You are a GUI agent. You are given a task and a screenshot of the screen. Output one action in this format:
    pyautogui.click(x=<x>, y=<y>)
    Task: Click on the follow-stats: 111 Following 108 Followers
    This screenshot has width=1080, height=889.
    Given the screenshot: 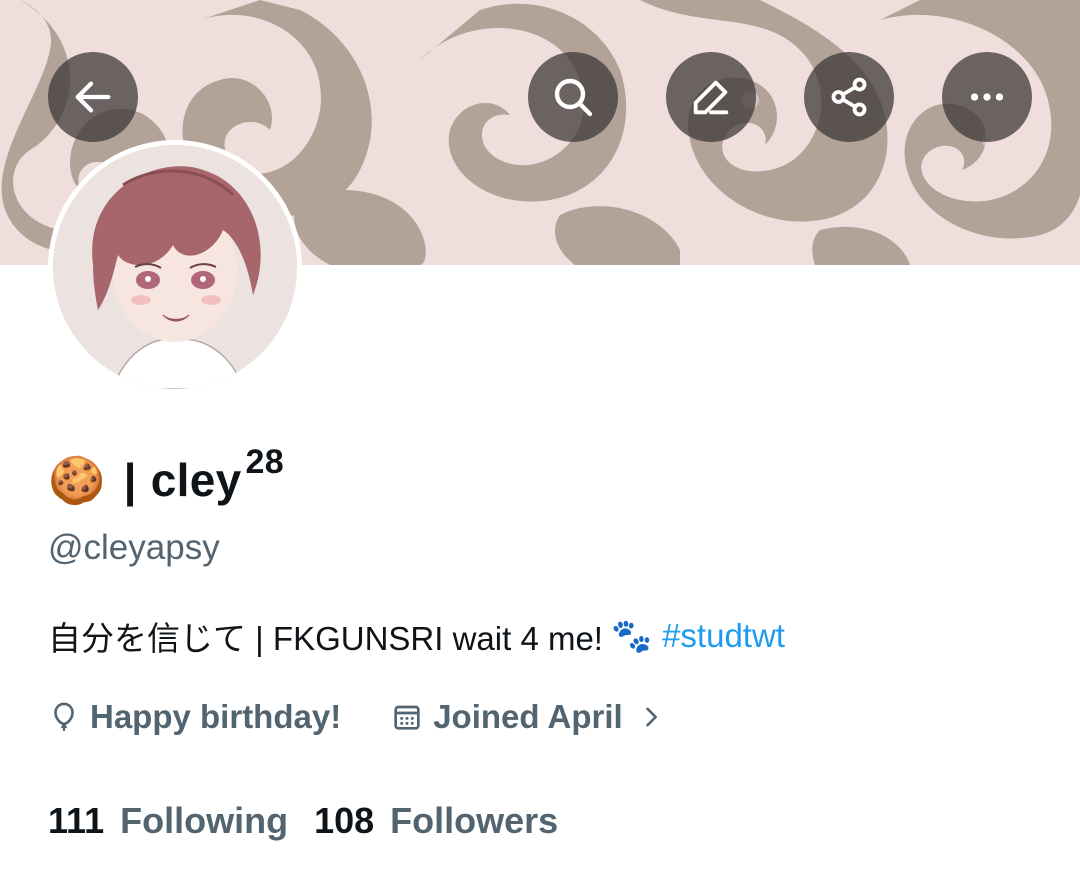 What is the action you would take?
    pyautogui.click(x=303, y=821)
    